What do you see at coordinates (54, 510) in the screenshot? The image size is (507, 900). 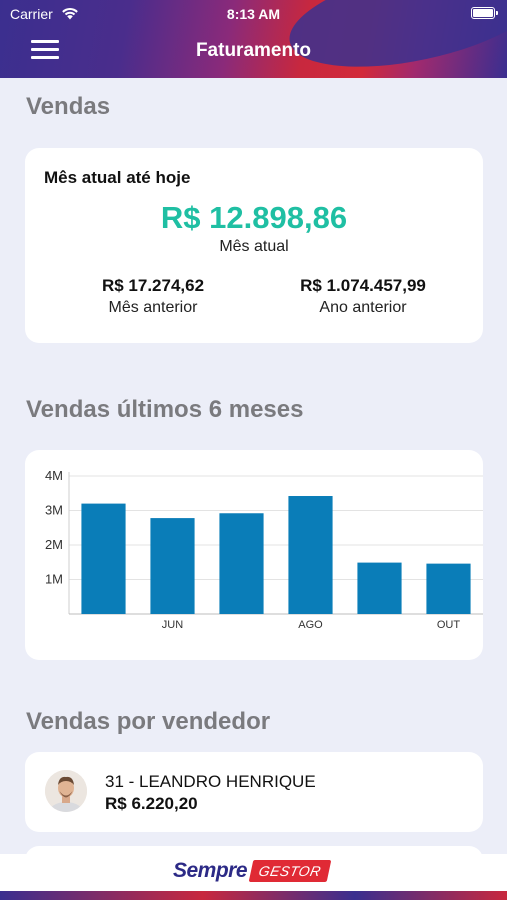 I see `y-tick-label: 3M` at bounding box center [54, 510].